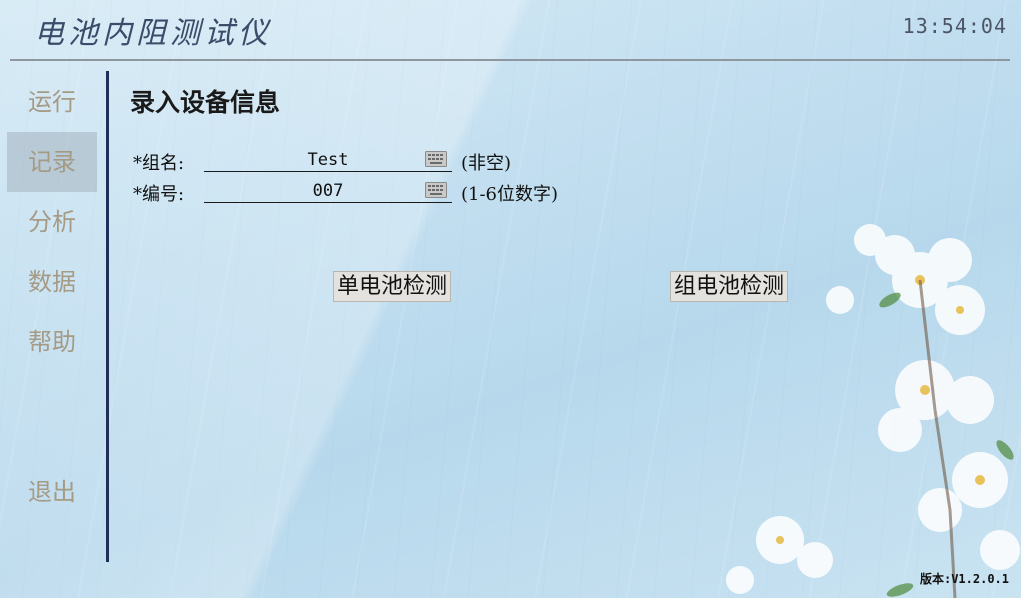 Image resolution: width=1021 pixels, height=598 pixels. Describe the element at coordinates (964, 579) in the screenshot. I see `version-label: 版本:V1.2.0.1` at that location.